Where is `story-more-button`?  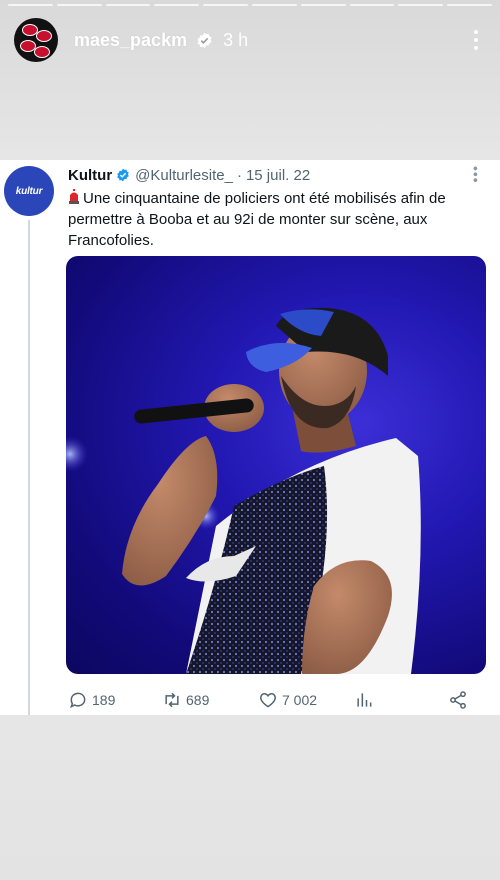 story-more-button is located at coordinates (476, 40).